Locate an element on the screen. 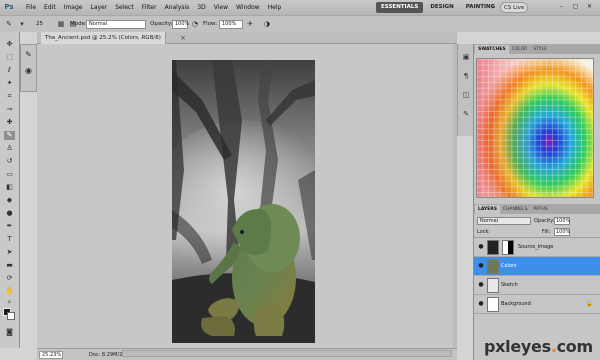 The image size is (600, 360). layers-panel-tabs: LAYERS CHANNELS PATHS is located at coordinates (537, 209).